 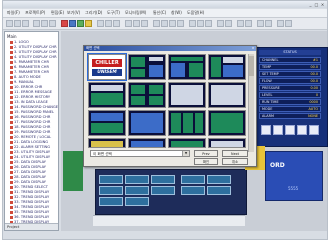 I want to click on next-icon, so click(x=314, y=130).